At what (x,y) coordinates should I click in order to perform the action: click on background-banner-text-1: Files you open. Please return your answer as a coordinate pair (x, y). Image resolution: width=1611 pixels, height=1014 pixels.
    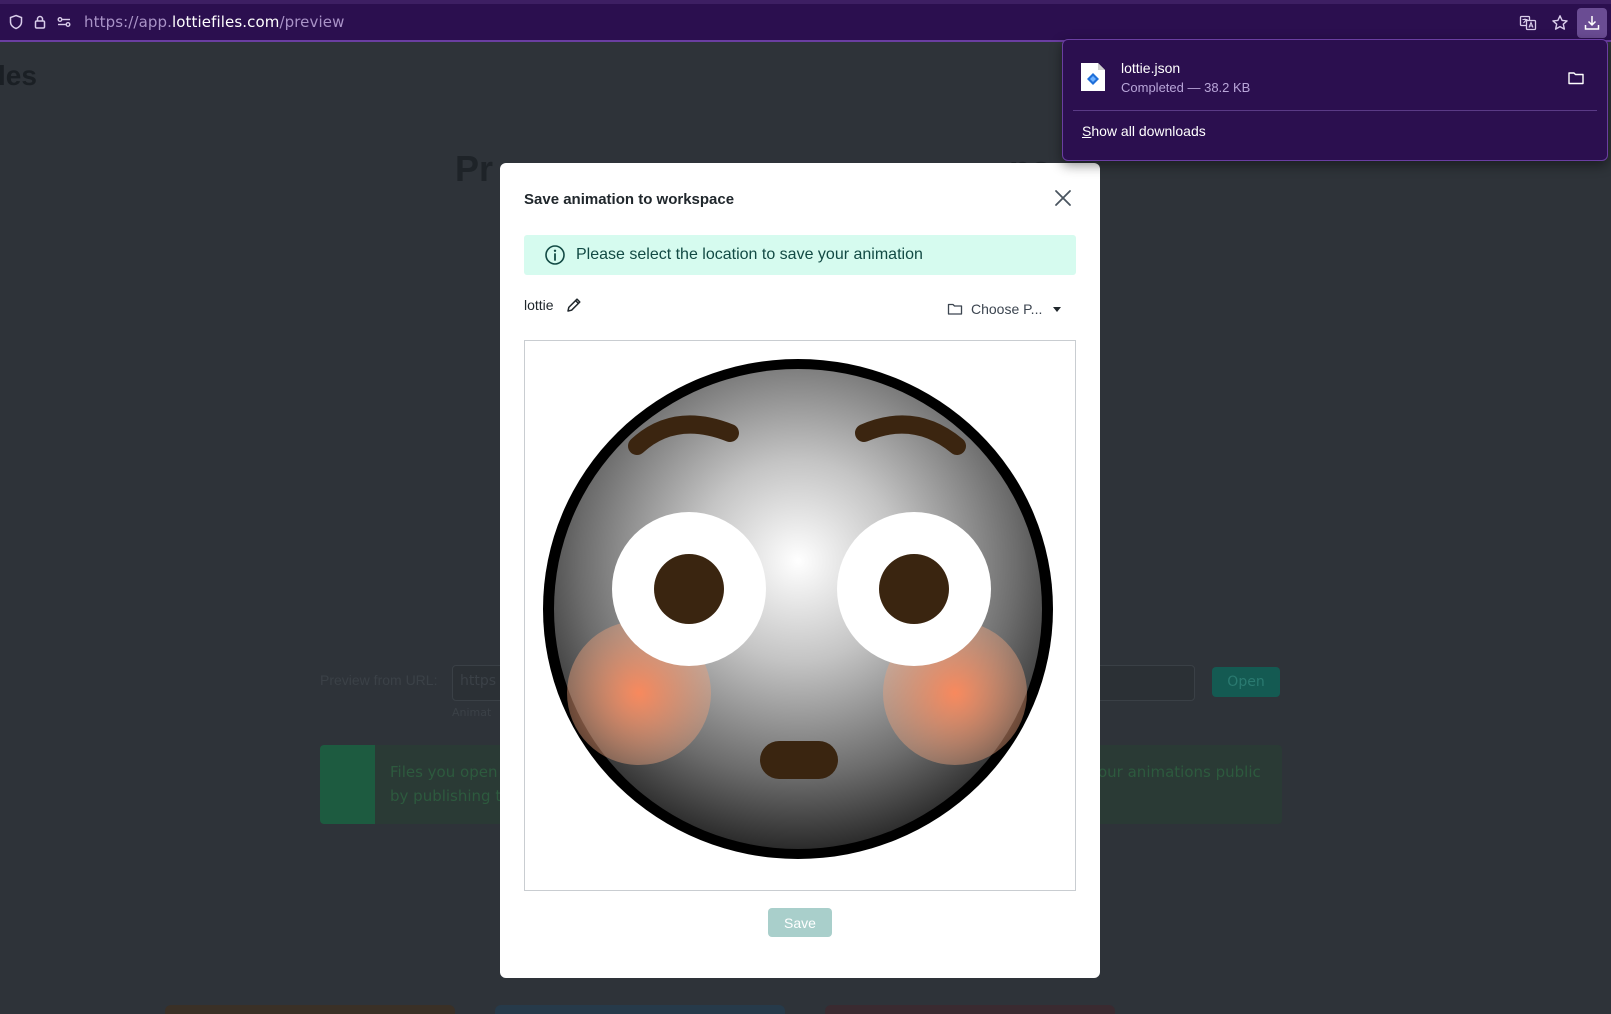
    Looking at the image, I should click on (444, 772).